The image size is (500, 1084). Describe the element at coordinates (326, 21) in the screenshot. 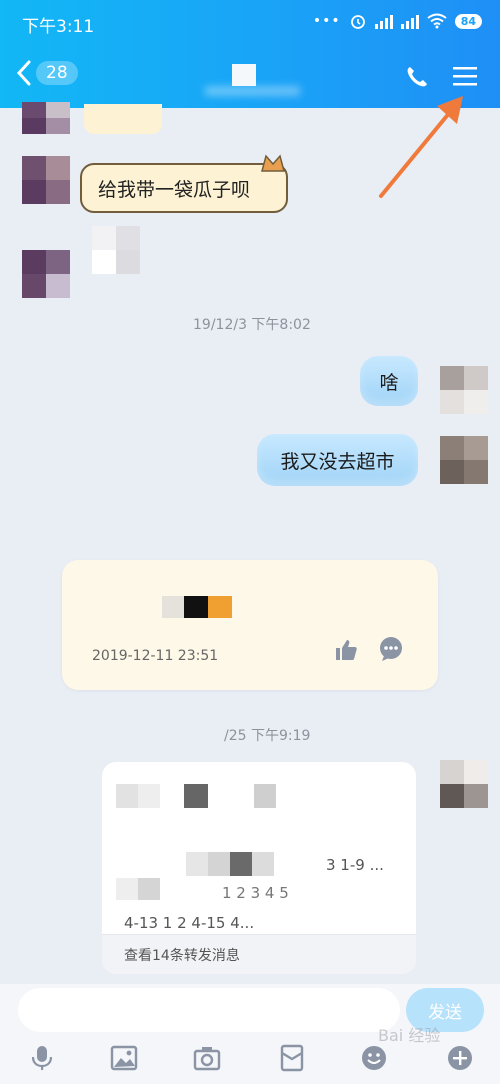

I see `more-dots-icon: •••` at that location.